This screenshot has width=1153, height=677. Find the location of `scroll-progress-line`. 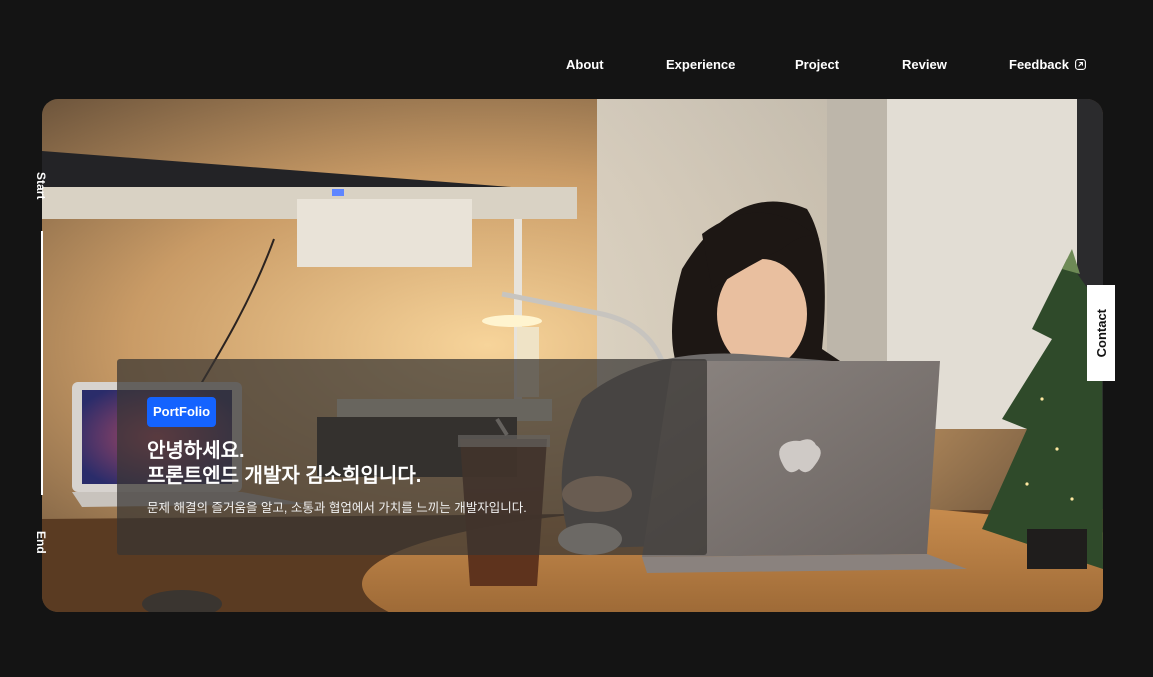

scroll-progress-line is located at coordinates (42, 363).